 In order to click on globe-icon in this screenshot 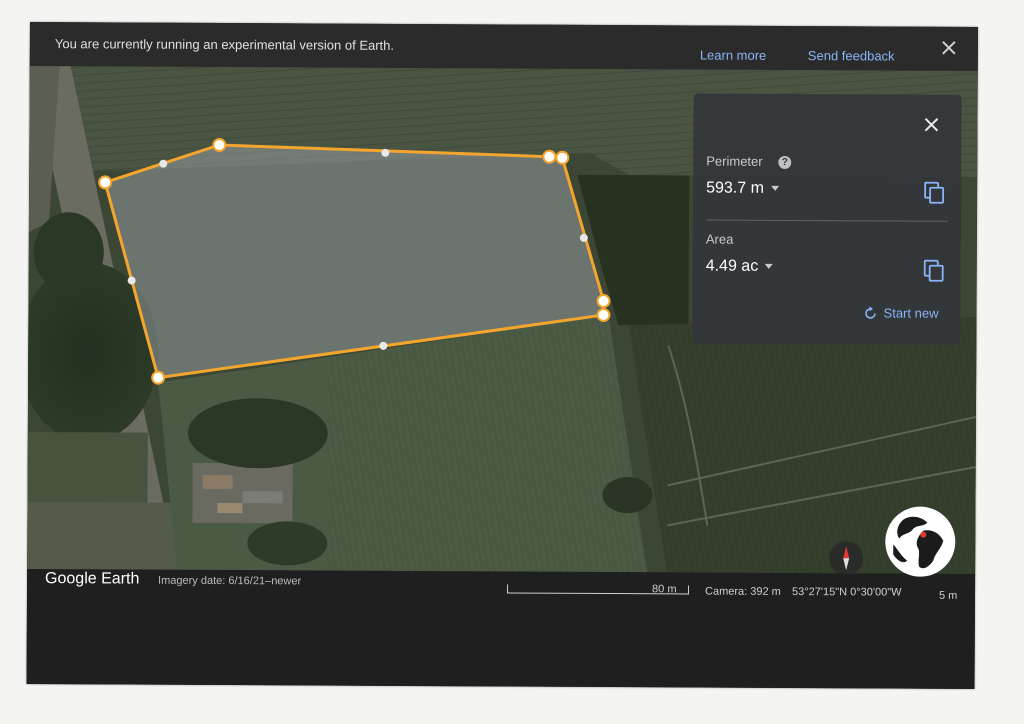, I will do `click(920, 541)`.